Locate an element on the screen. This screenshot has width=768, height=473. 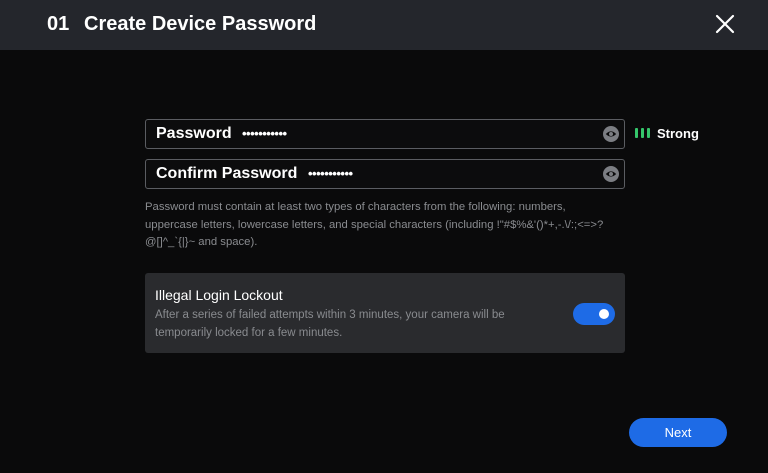
confirm-password-label: Confirm Password is located at coordinates (227, 173).